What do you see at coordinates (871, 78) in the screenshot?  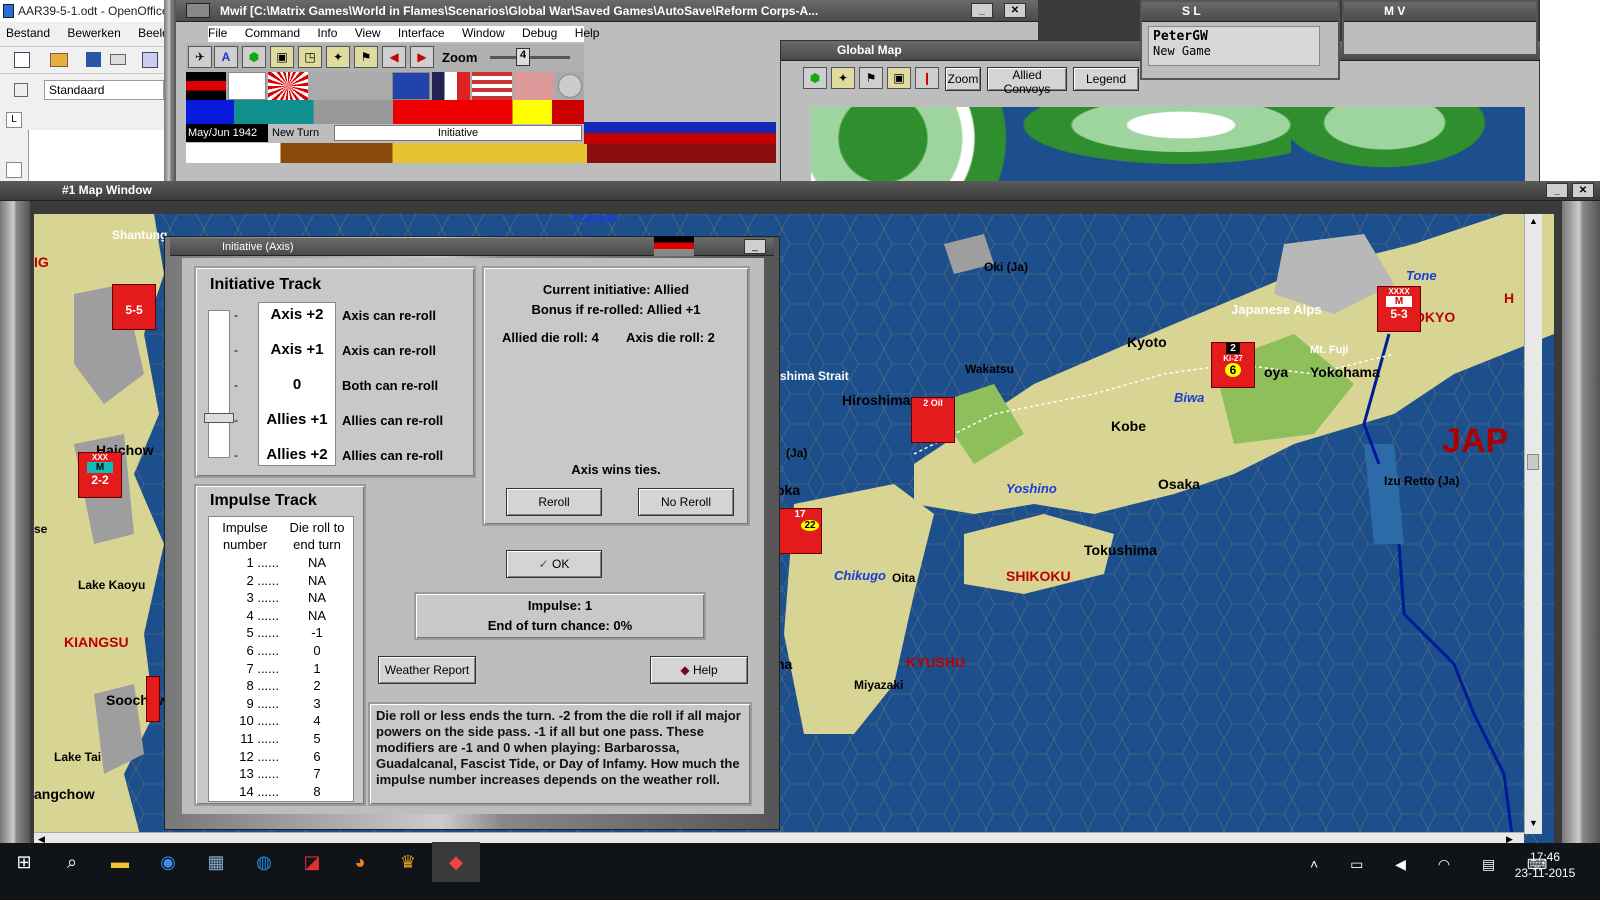 I see `gm-flag-icon: ⚑` at bounding box center [871, 78].